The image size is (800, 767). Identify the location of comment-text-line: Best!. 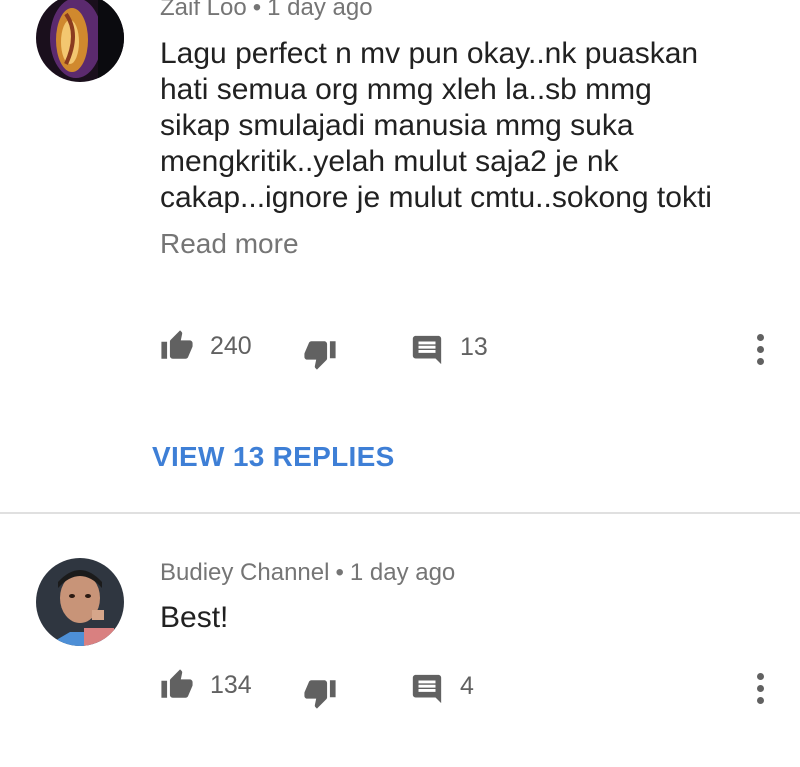
(194, 617).